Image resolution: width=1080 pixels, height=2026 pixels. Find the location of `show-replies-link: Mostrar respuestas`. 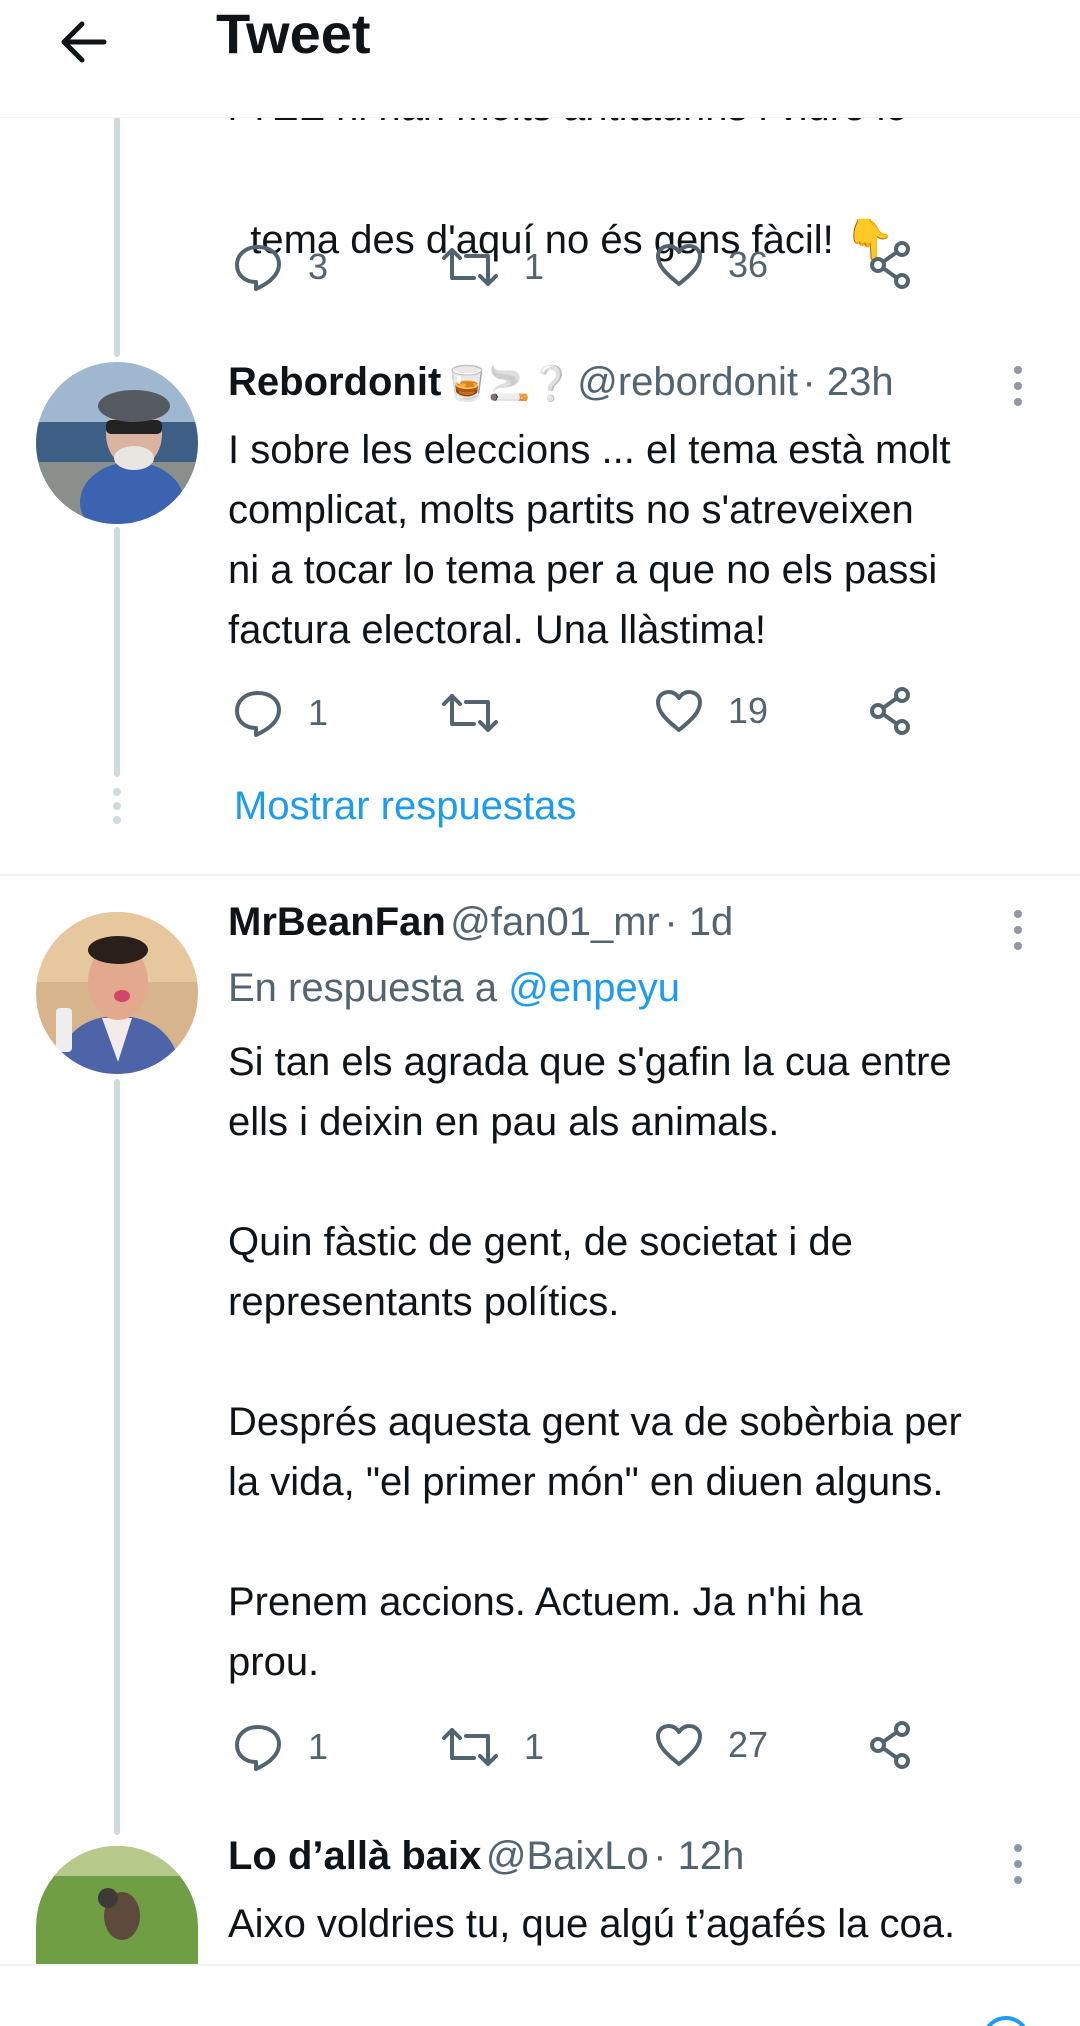

show-replies-link: Mostrar respuestas is located at coordinates (405, 806).